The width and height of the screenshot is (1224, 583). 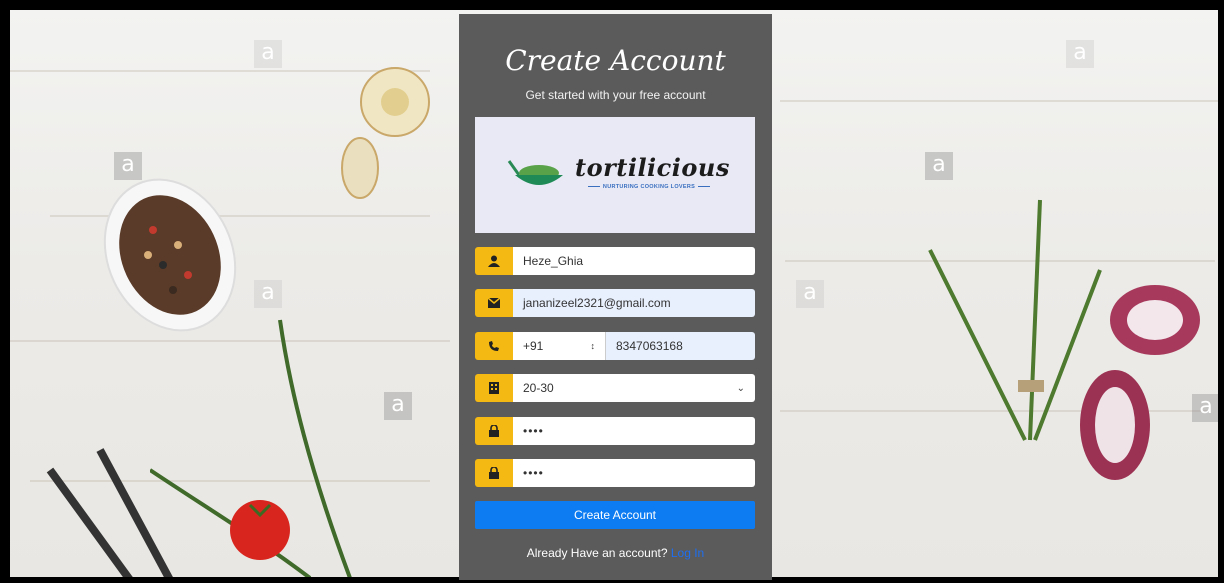 I want to click on envelope-icon, so click(x=494, y=303).